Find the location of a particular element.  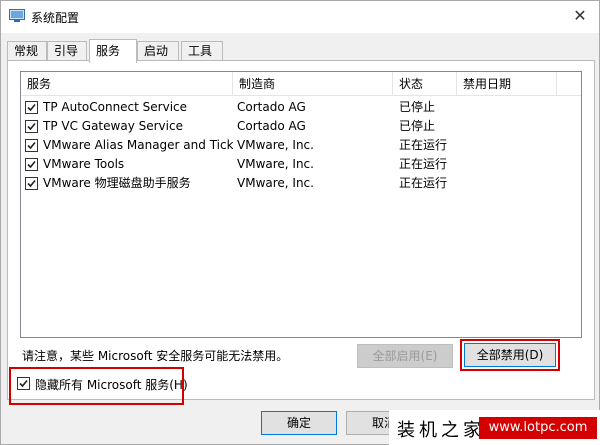

system-config-icon is located at coordinates (17, 16).